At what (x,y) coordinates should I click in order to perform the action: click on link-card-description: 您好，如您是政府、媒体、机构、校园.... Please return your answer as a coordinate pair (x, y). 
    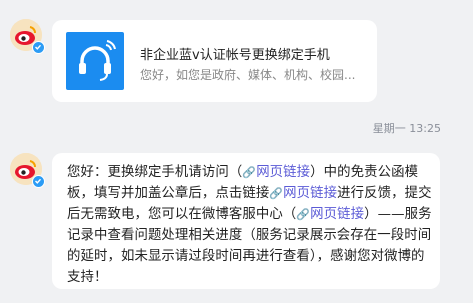
    Looking at the image, I should click on (248, 75).